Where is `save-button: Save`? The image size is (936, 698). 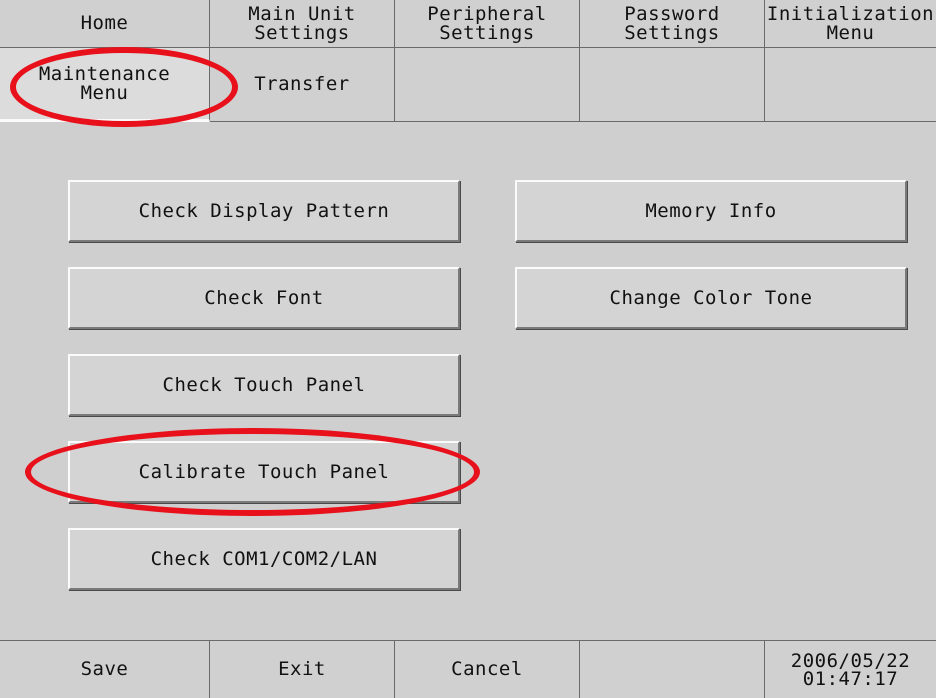 save-button: Save is located at coordinates (105, 669).